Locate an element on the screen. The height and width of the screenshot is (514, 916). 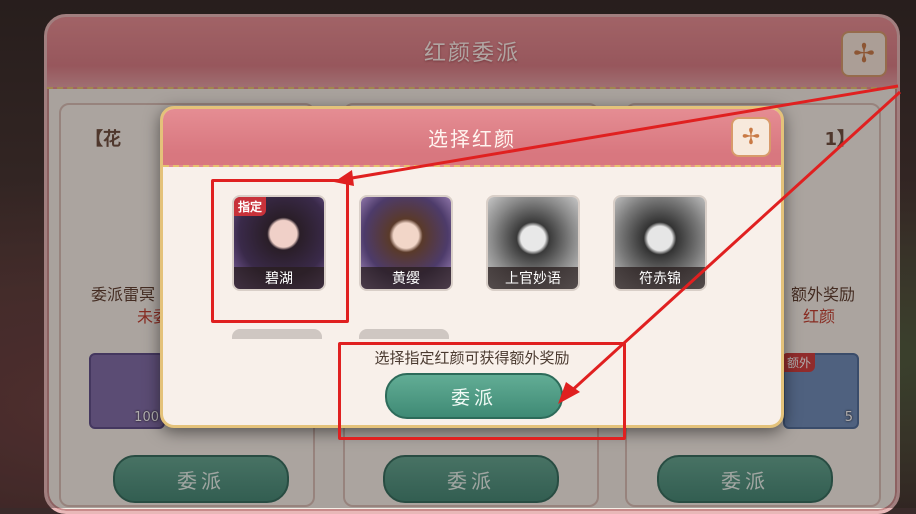
portrait-shangguan-miaoyu: 上官妙语 is located at coordinates (533, 243).